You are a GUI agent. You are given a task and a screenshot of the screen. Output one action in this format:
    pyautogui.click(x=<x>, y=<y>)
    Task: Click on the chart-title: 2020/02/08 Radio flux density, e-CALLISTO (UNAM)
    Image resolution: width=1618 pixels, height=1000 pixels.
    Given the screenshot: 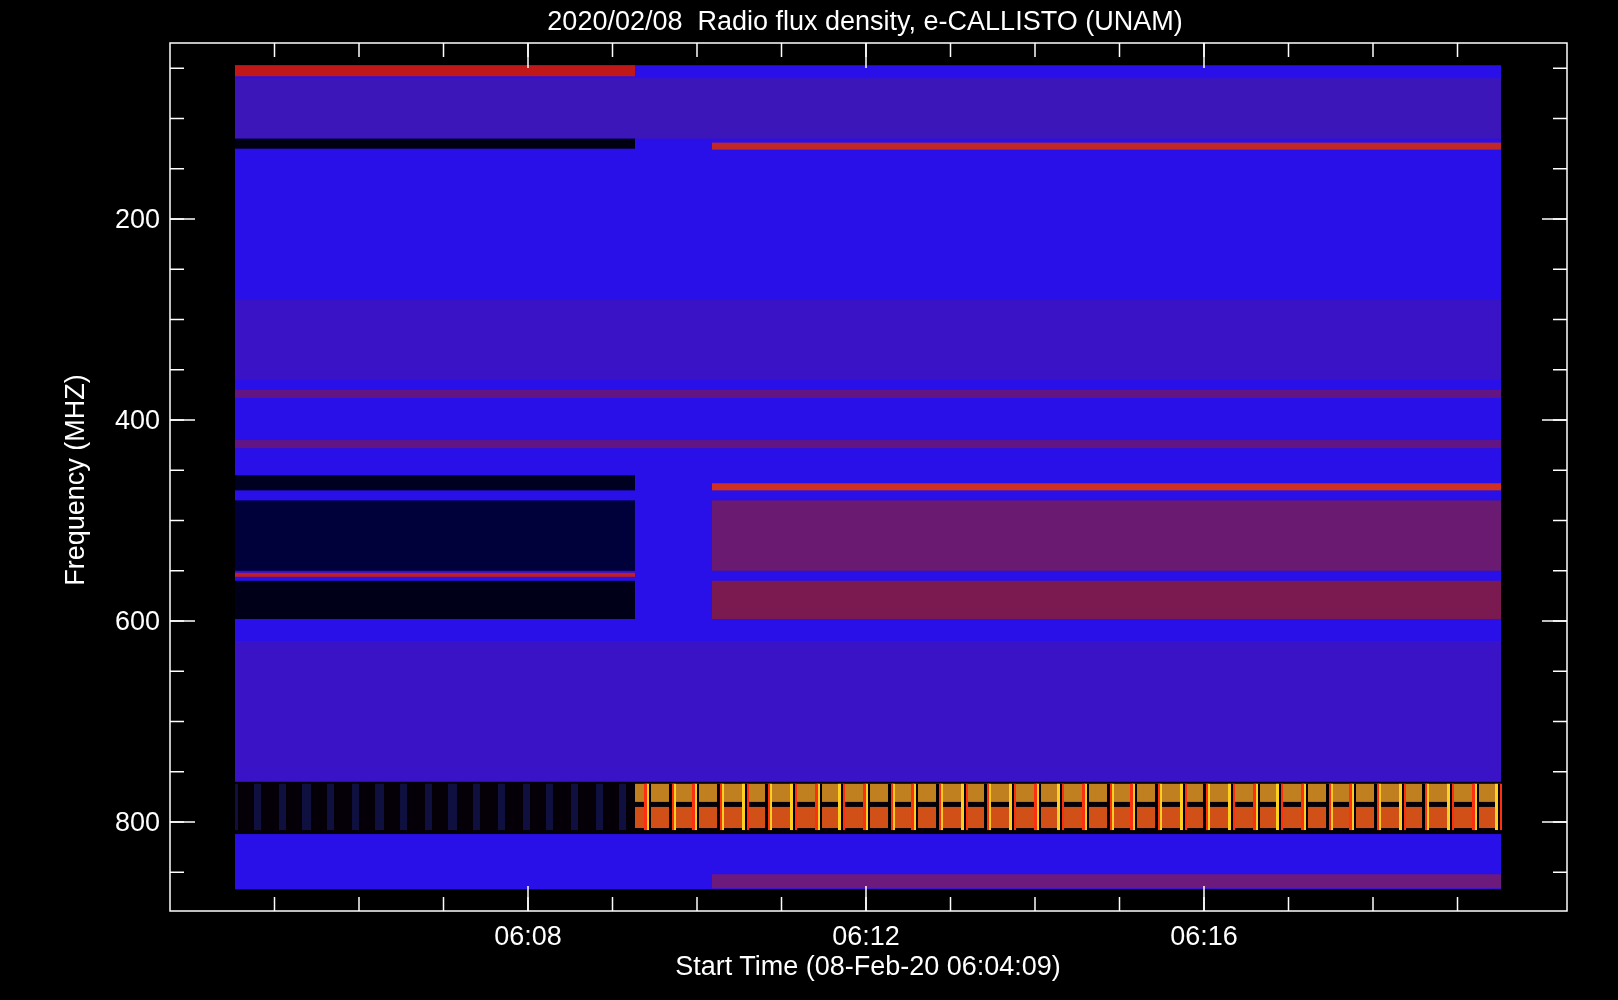 What is the action you would take?
    pyautogui.click(x=865, y=21)
    